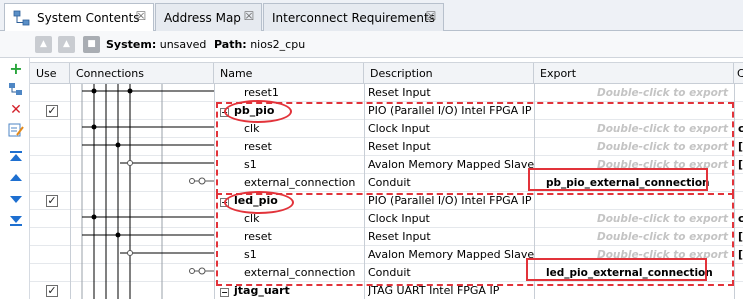  Describe the element at coordinates (16, 110) in the screenshot. I see `remove-icon: ✕` at that location.